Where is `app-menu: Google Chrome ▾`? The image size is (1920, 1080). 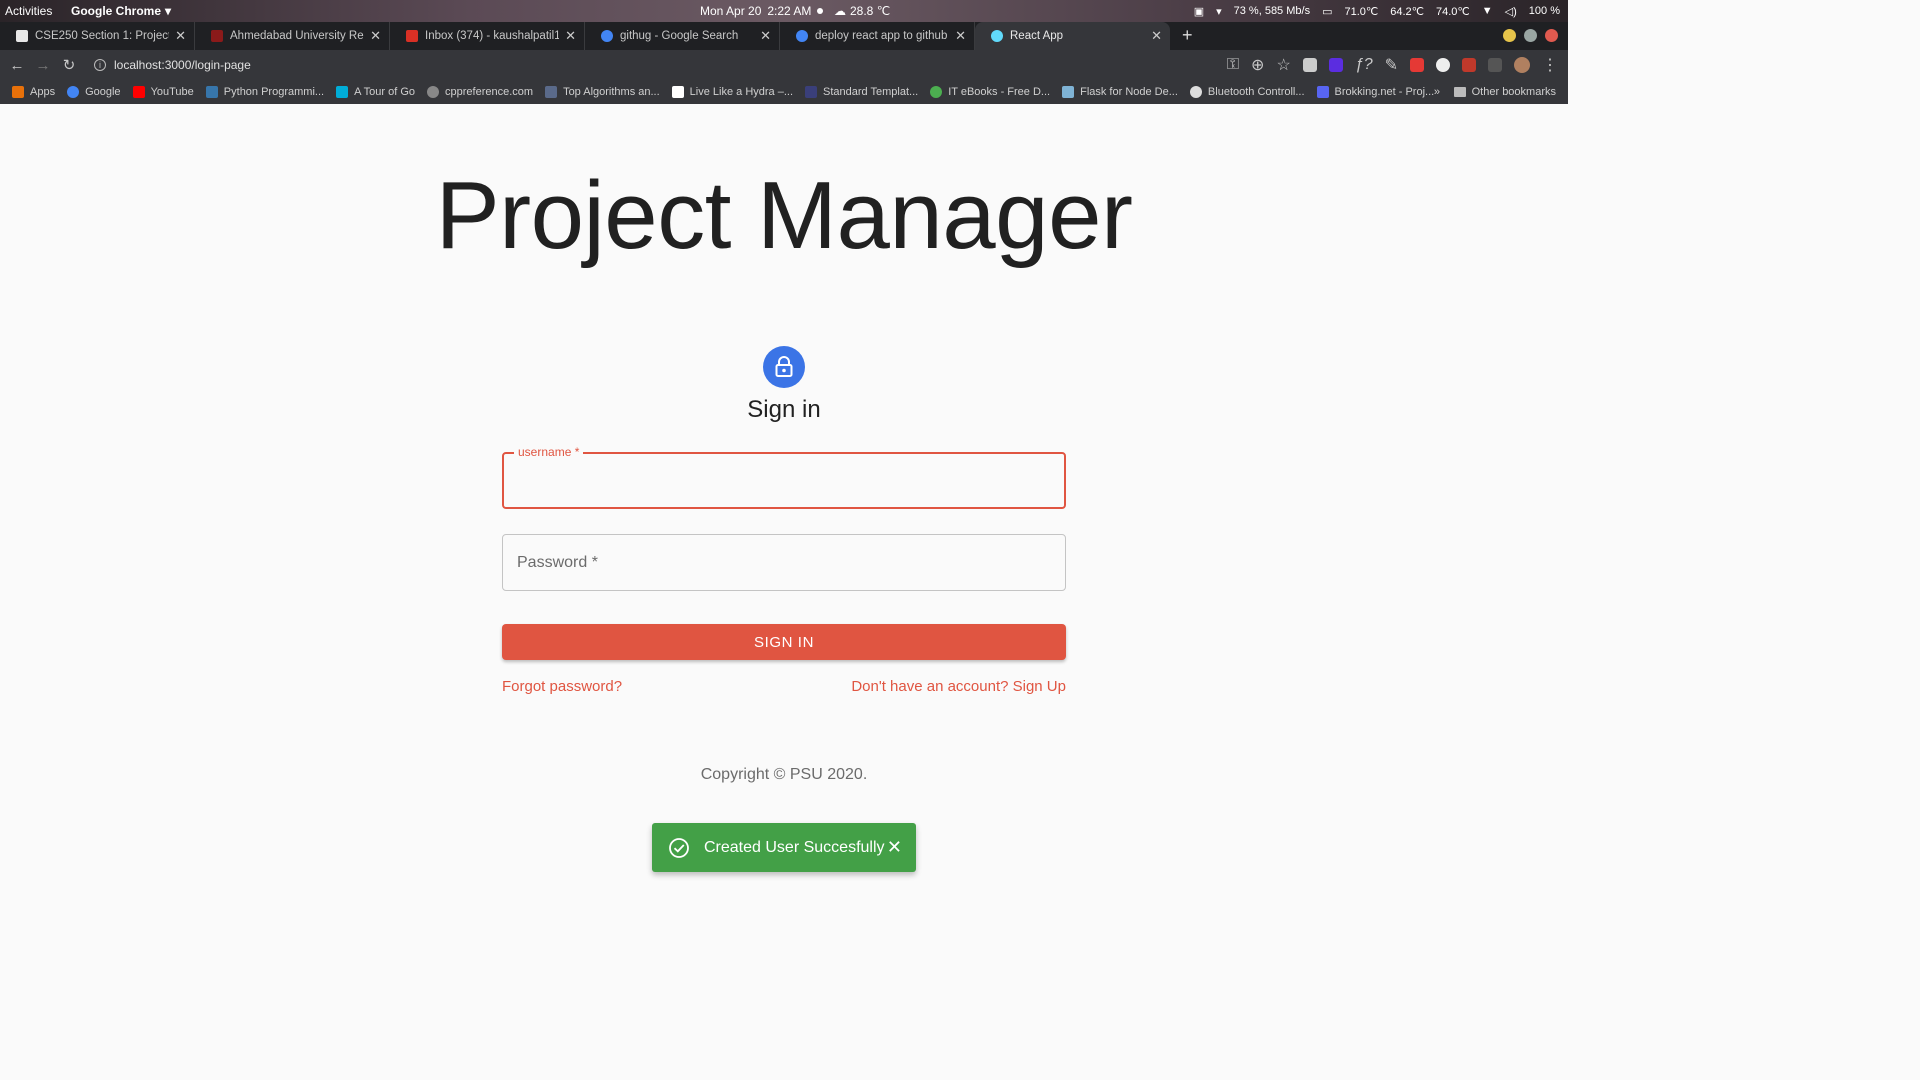
app-menu: Google Chrome ▾ is located at coordinates (121, 11).